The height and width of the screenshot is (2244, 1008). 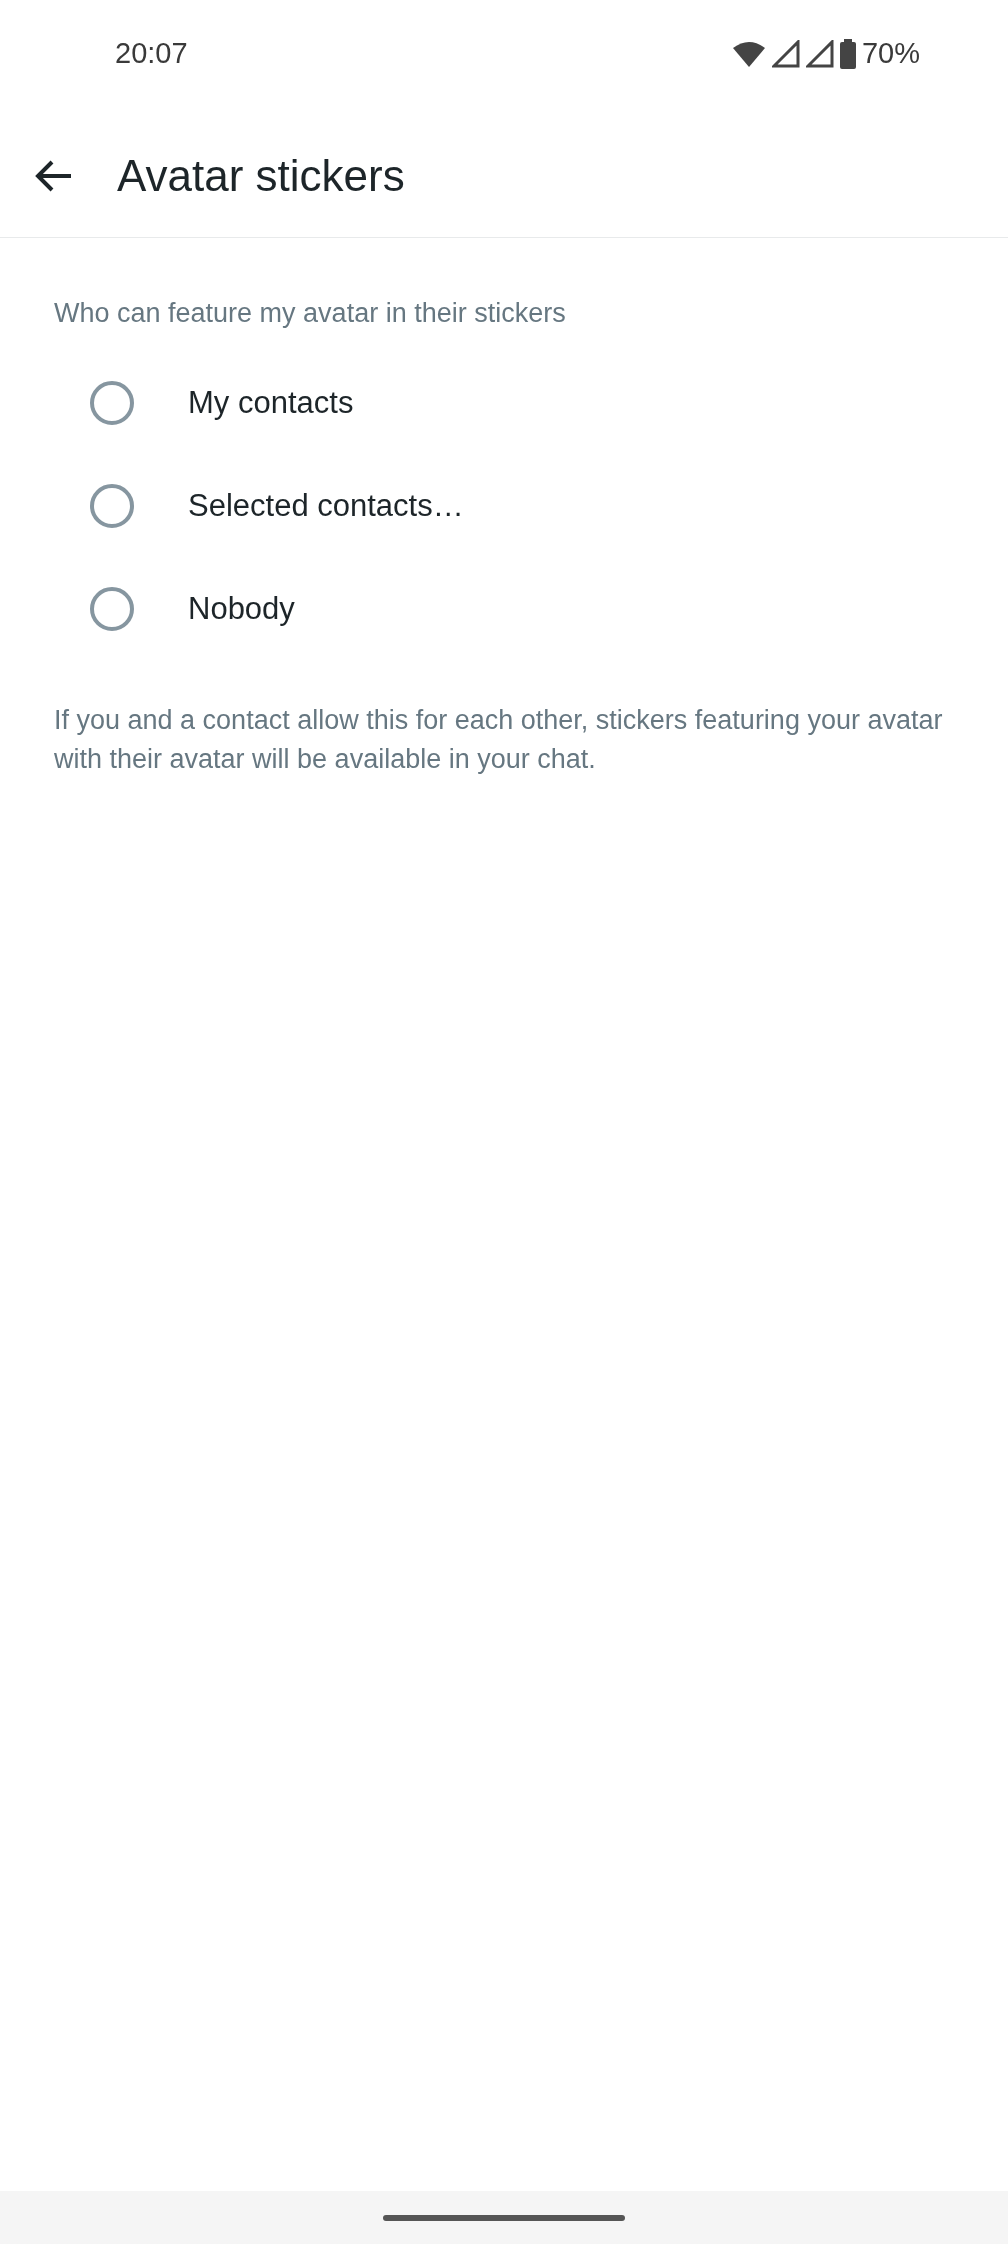 What do you see at coordinates (504, 2217) in the screenshot?
I see `home-handle` at bounding box center [504, 2217].